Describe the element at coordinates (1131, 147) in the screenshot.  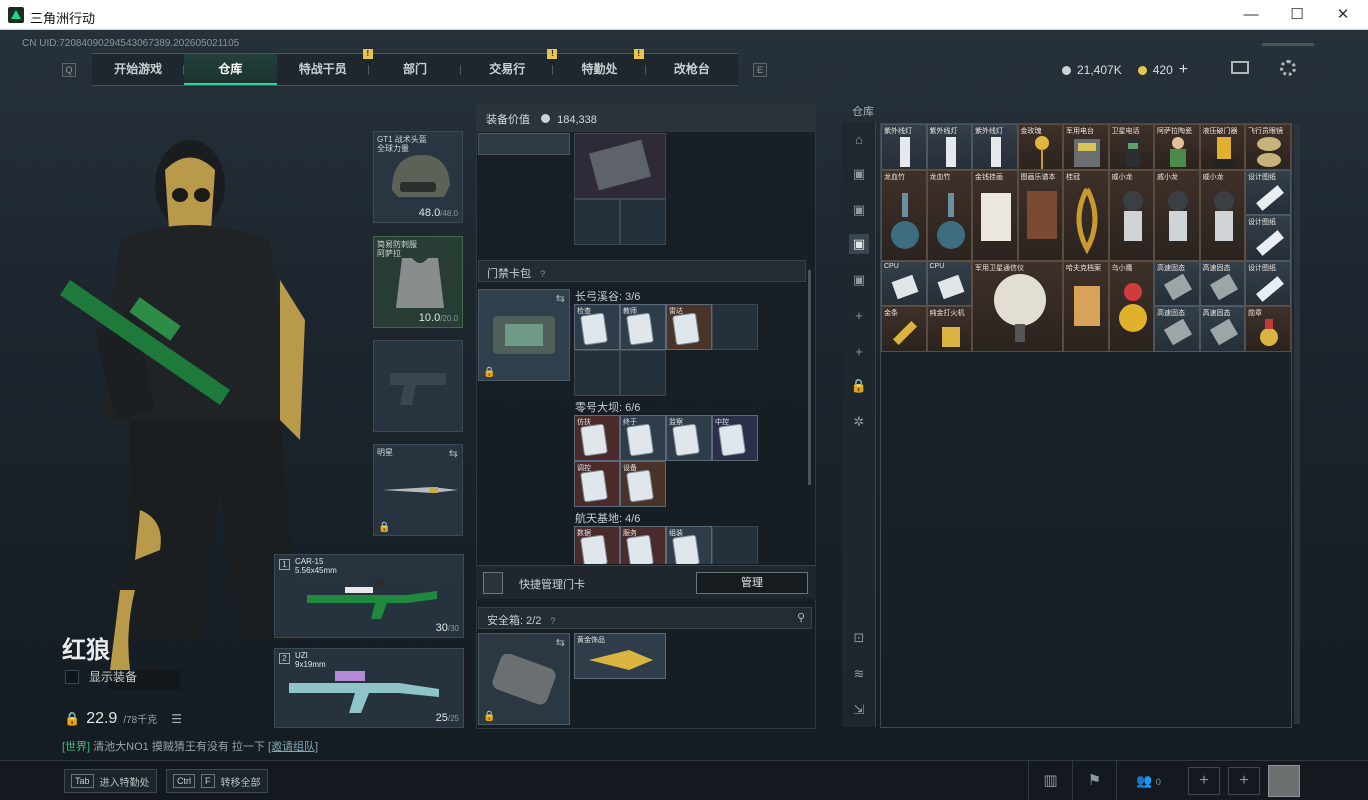
I see `warehouse-item: 卫星电话` at that location.